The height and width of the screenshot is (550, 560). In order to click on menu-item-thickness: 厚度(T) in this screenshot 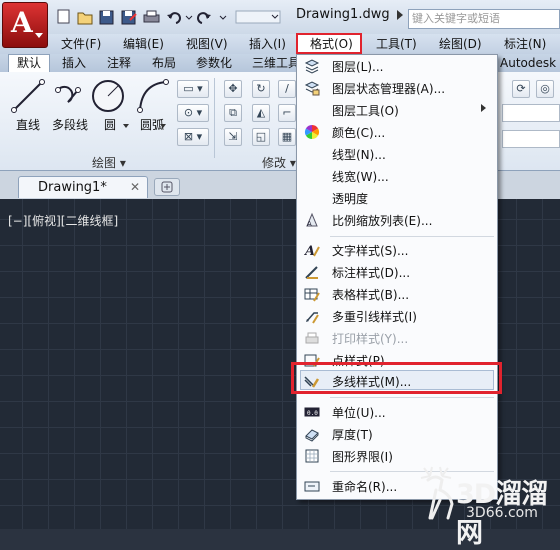, I will do `click(397, 434)`.